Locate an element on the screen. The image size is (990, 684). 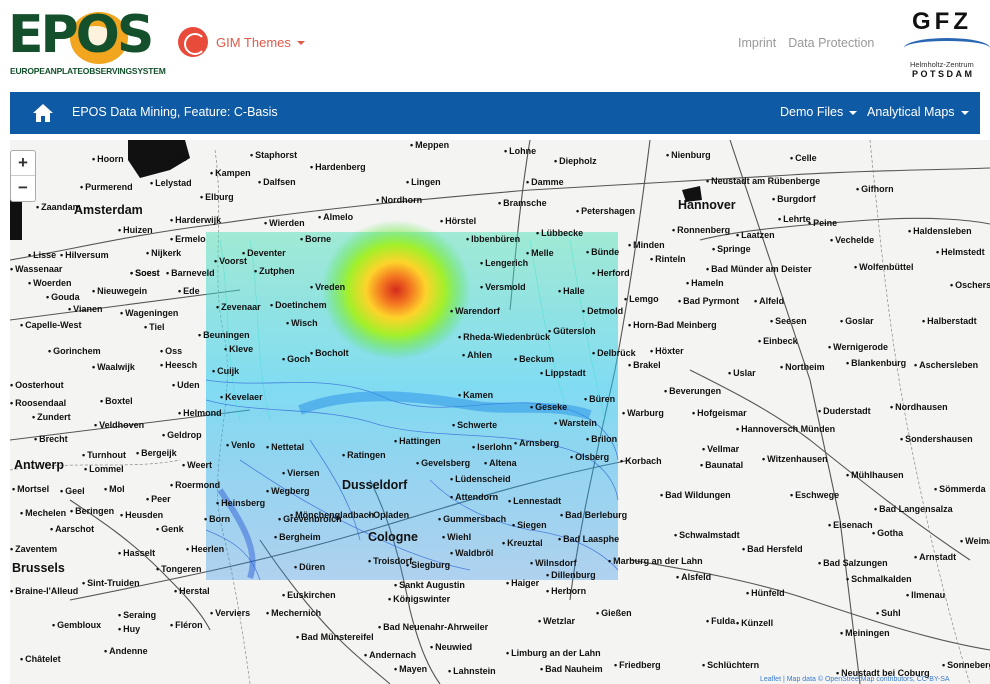
city-label: Andenne is located at coordinates (126, 651).